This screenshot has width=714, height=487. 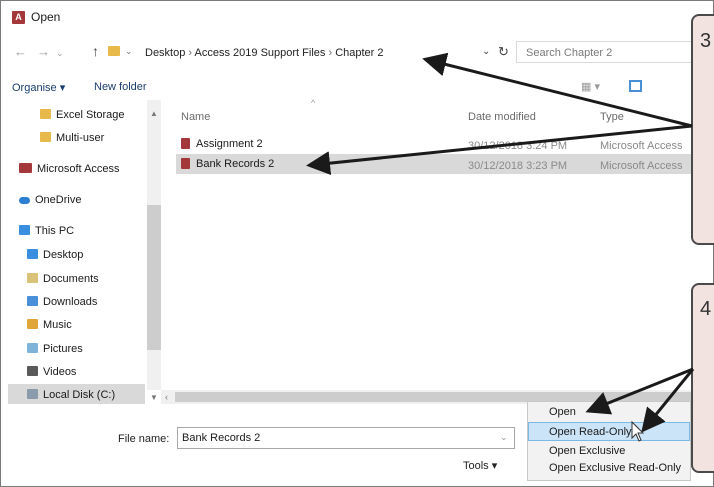 I want to click on arrow-to-bank-records, so click(x=499, y=150).